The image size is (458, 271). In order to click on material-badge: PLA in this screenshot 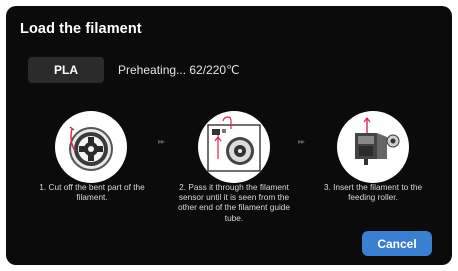, I will do `click(66, 70)`.